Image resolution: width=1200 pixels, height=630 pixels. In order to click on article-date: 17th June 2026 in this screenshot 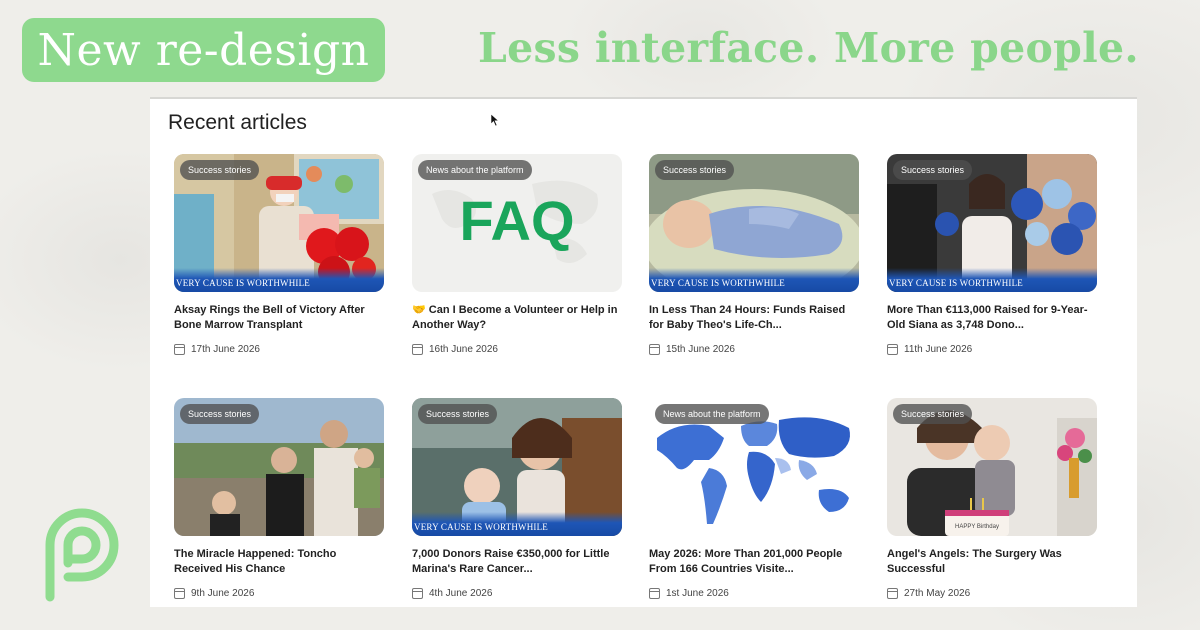, I will do `click(279, 349)`.